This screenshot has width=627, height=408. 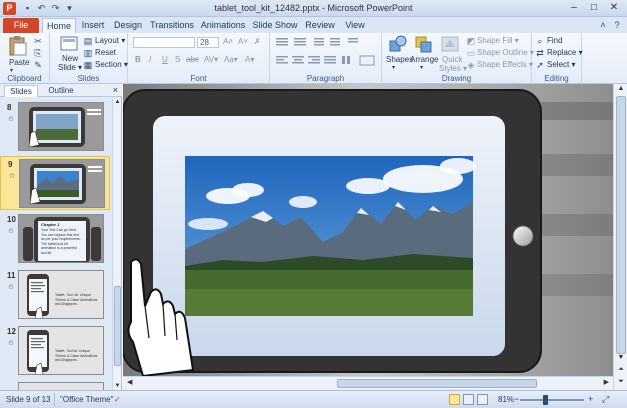 I want to click on tab-outline: Outline, so click(x=61, y=91).